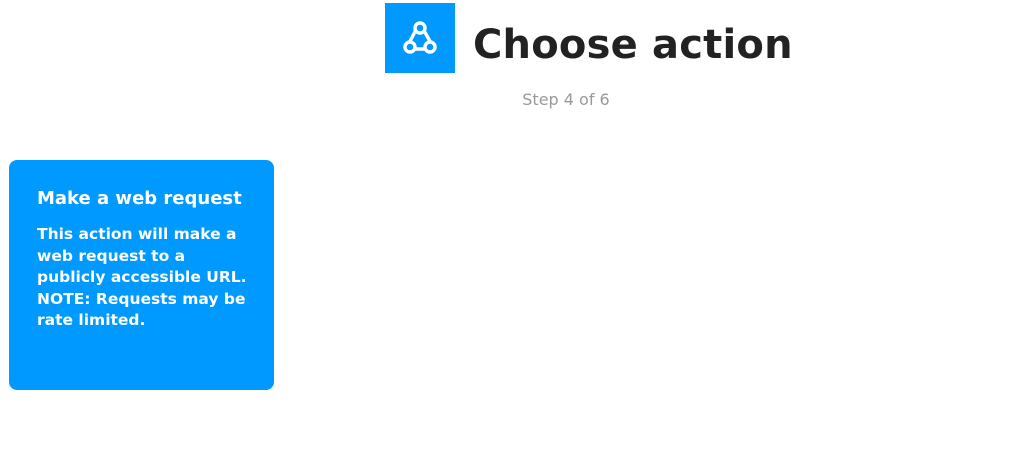 The image size is (1024, 464). I want to click on webhooks-icon, so click(420, 37).